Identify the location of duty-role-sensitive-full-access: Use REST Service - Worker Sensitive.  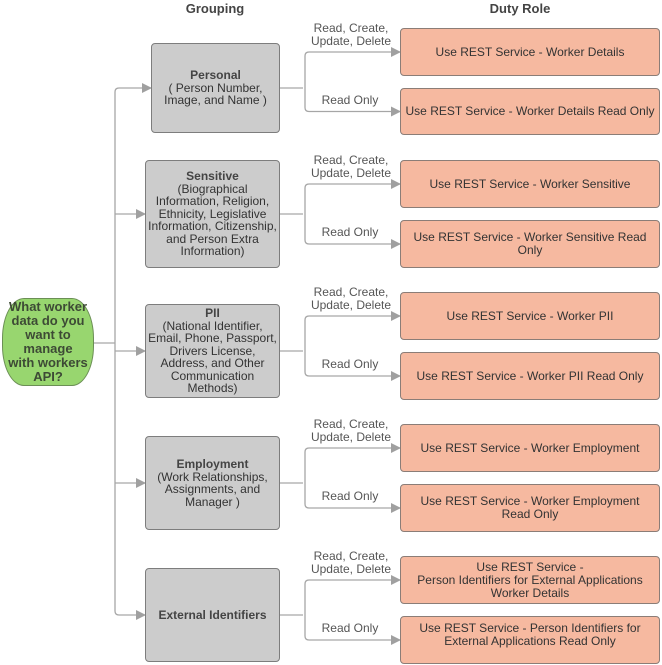
(530, 184).